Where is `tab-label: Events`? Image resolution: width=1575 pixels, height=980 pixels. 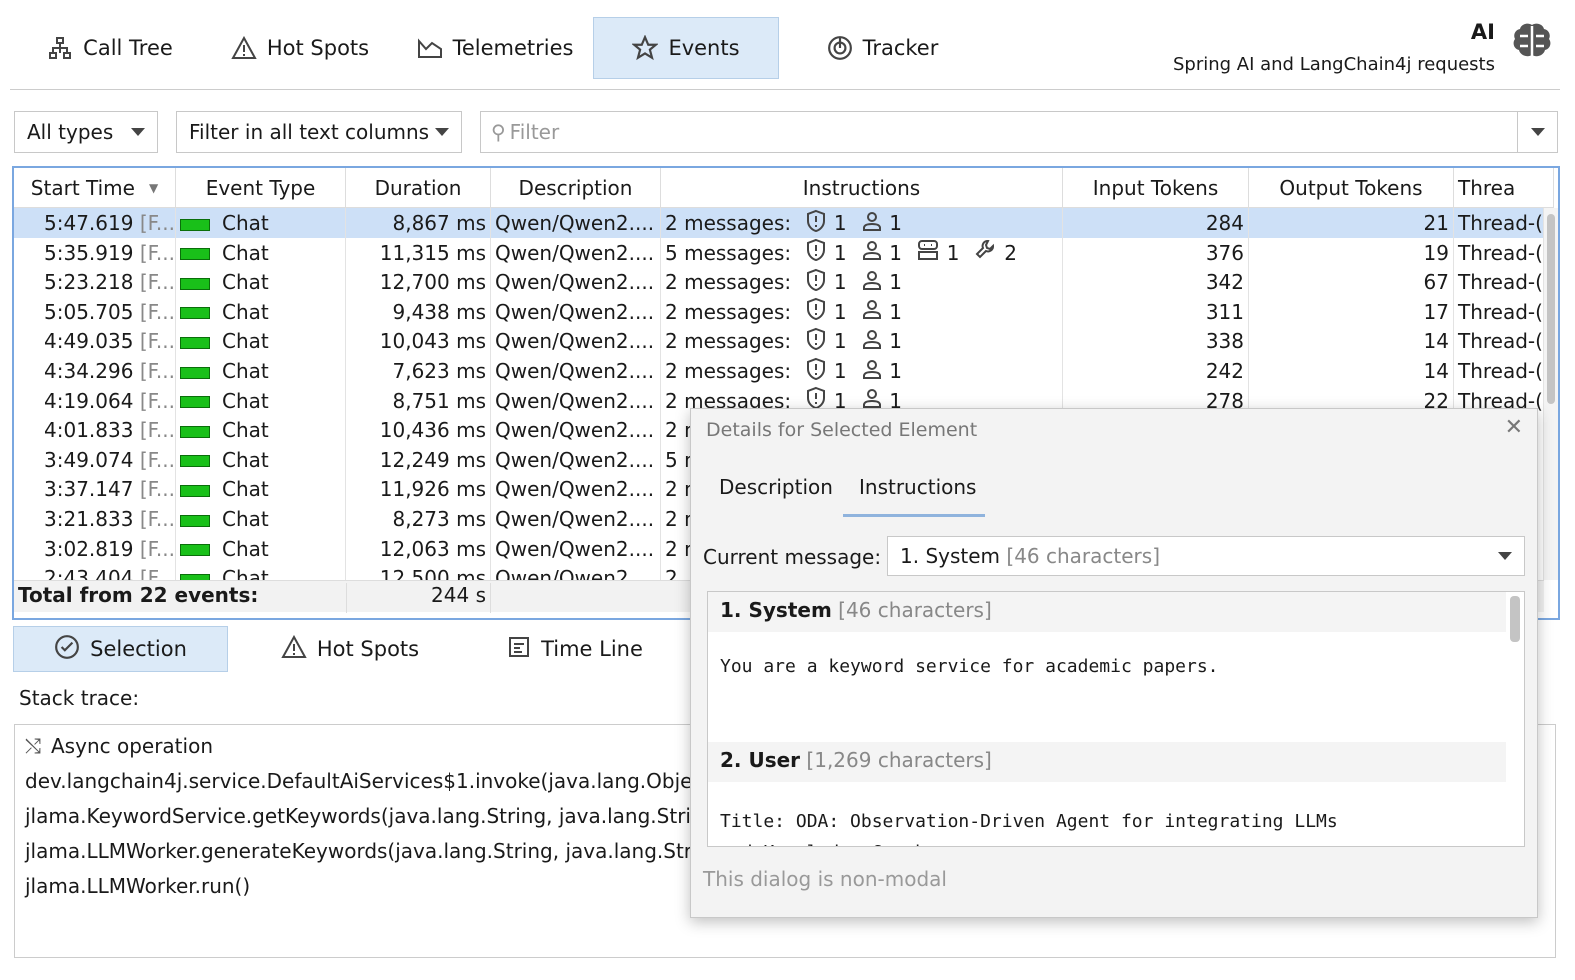 tab-label: Events is located at coordinates (704, 48).